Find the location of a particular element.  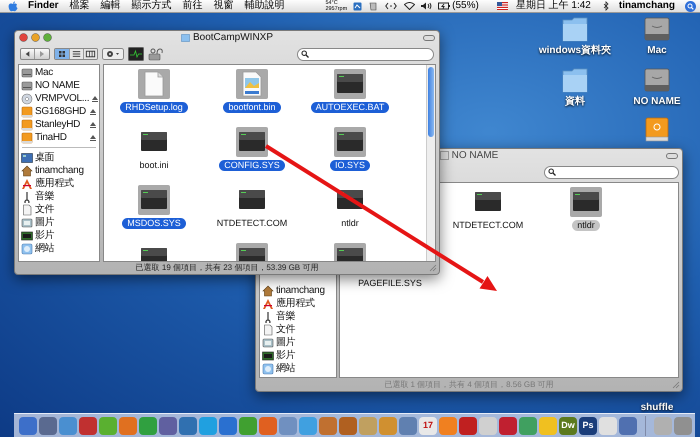

desktop-icon-label: Mac is located at coordinates (657, 50).